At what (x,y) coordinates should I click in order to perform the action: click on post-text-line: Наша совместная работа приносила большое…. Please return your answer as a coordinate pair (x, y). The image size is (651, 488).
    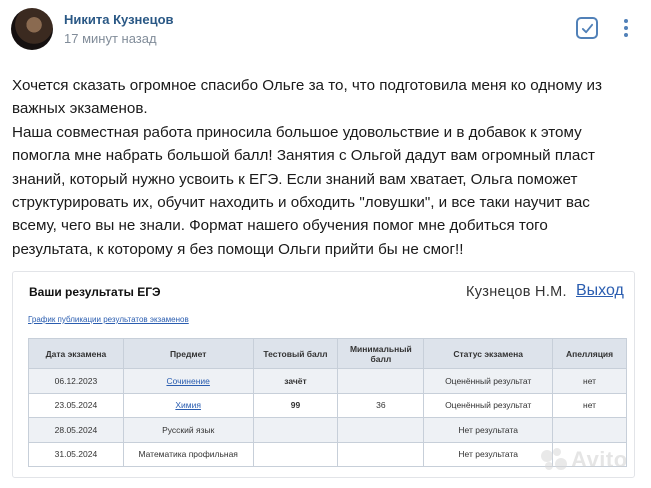
    Looking at the image, I should click on (297, 132).